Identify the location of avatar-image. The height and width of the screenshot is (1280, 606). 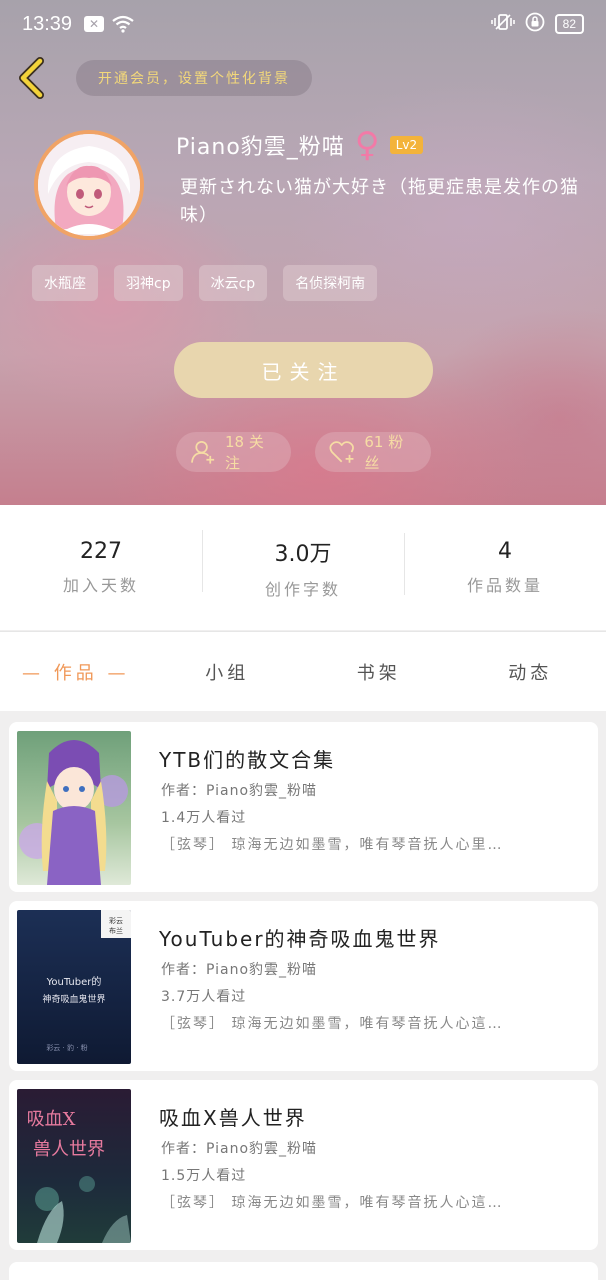
(89, 185).